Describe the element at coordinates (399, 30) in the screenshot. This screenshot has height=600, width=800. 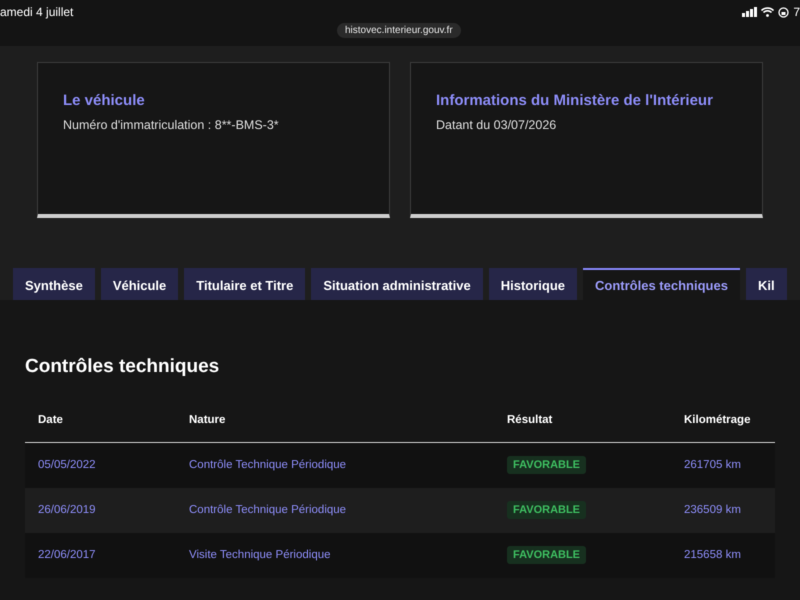
I see `url-bar: histovec.interieur.gouv.fr` at that location.